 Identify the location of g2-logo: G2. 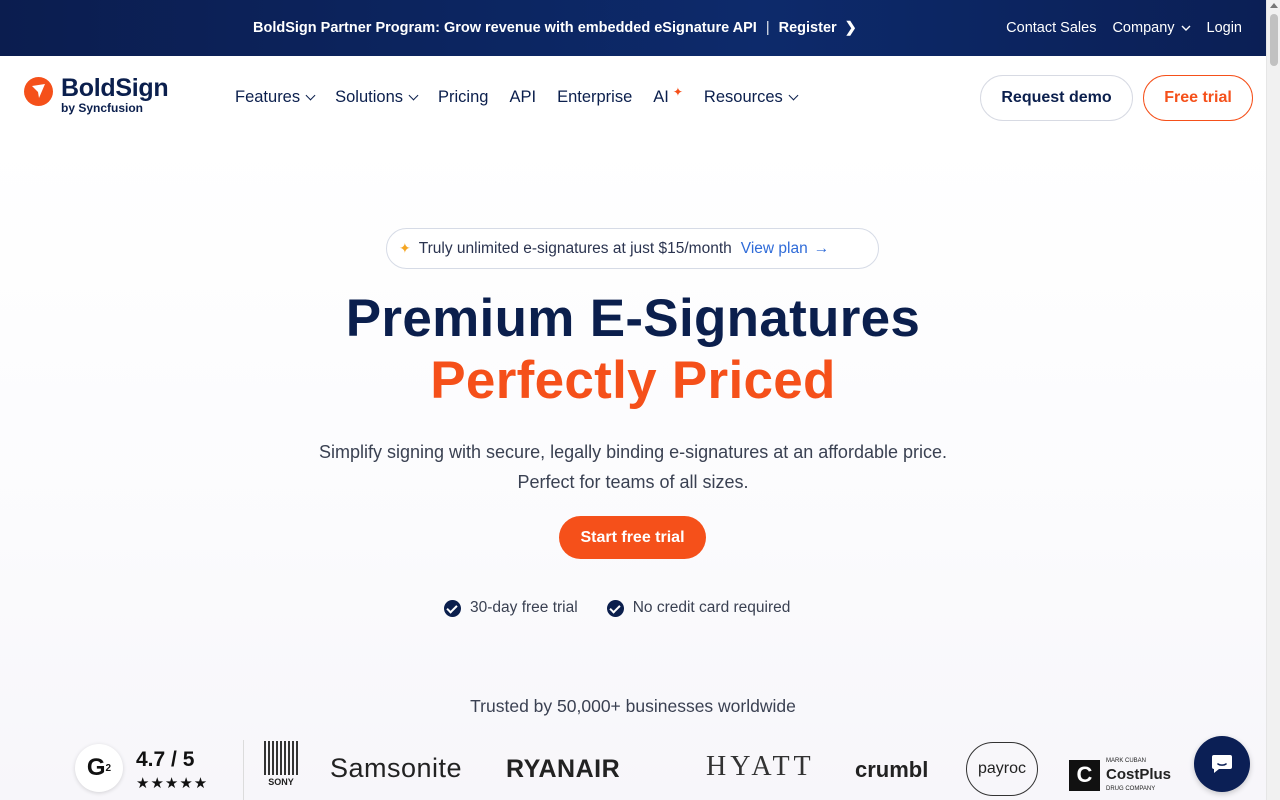
(99, 768).